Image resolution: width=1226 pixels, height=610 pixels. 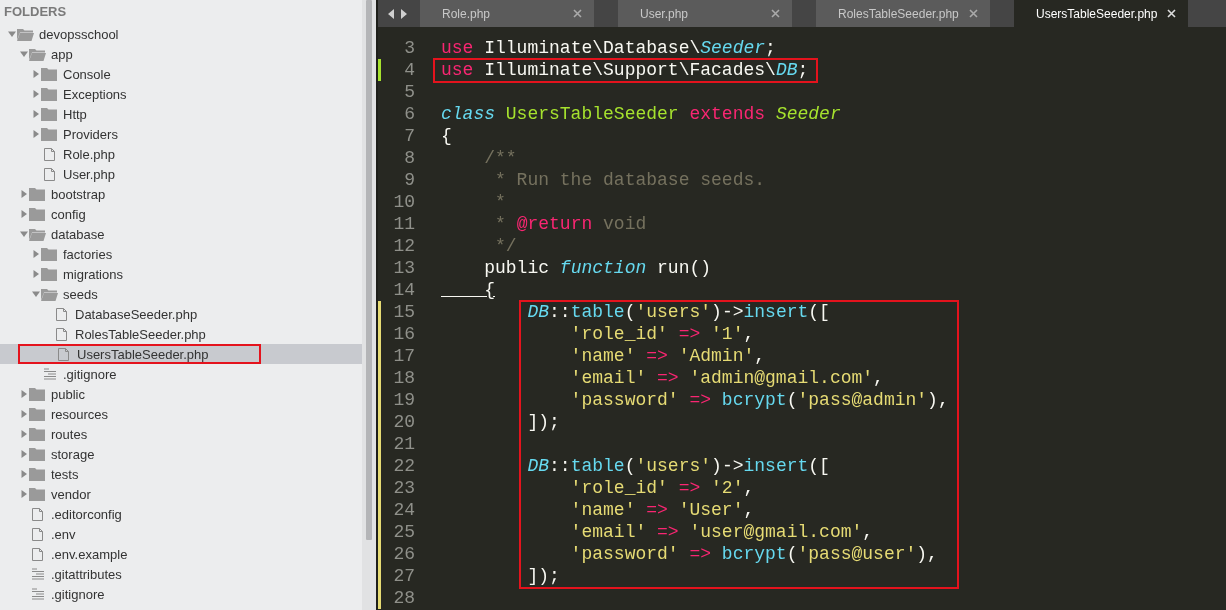 What do you see at coordinates (181, 34) in the screenshot?
I see `tree-item: devopsschool` at bounding box center [181, 34].